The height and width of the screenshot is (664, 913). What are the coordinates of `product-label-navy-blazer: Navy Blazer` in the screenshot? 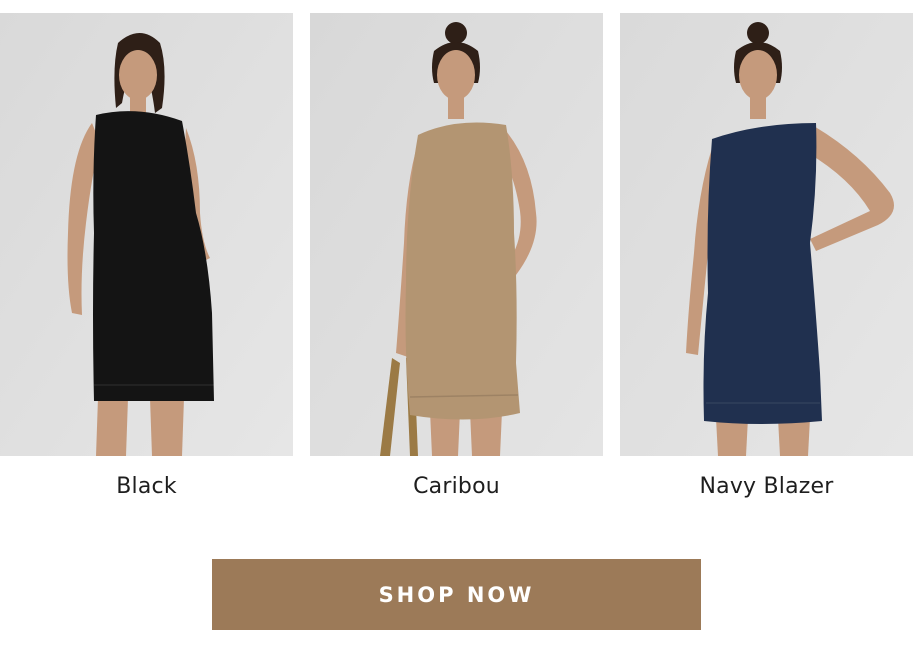 It's located at (766, 486).